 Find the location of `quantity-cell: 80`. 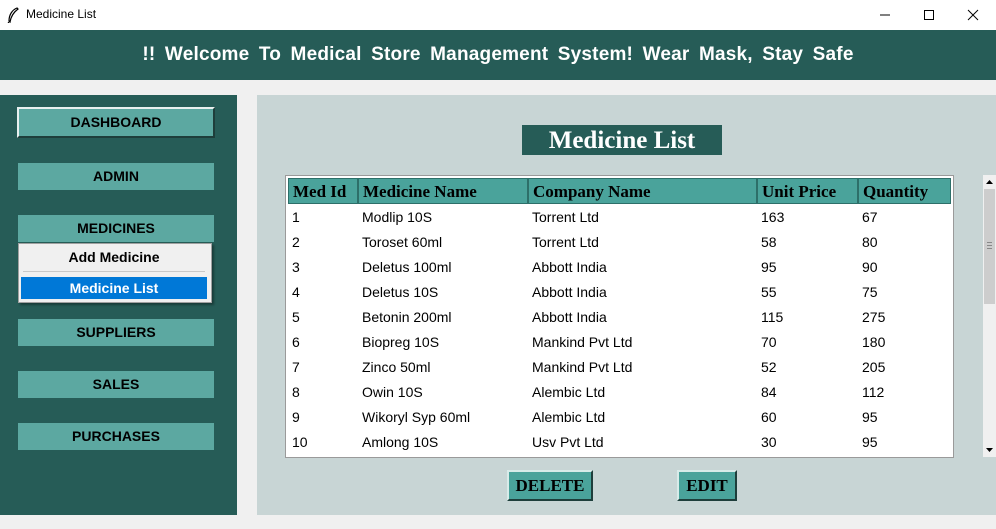

quantity-cell: 80 is located at coordinates (870, 242).